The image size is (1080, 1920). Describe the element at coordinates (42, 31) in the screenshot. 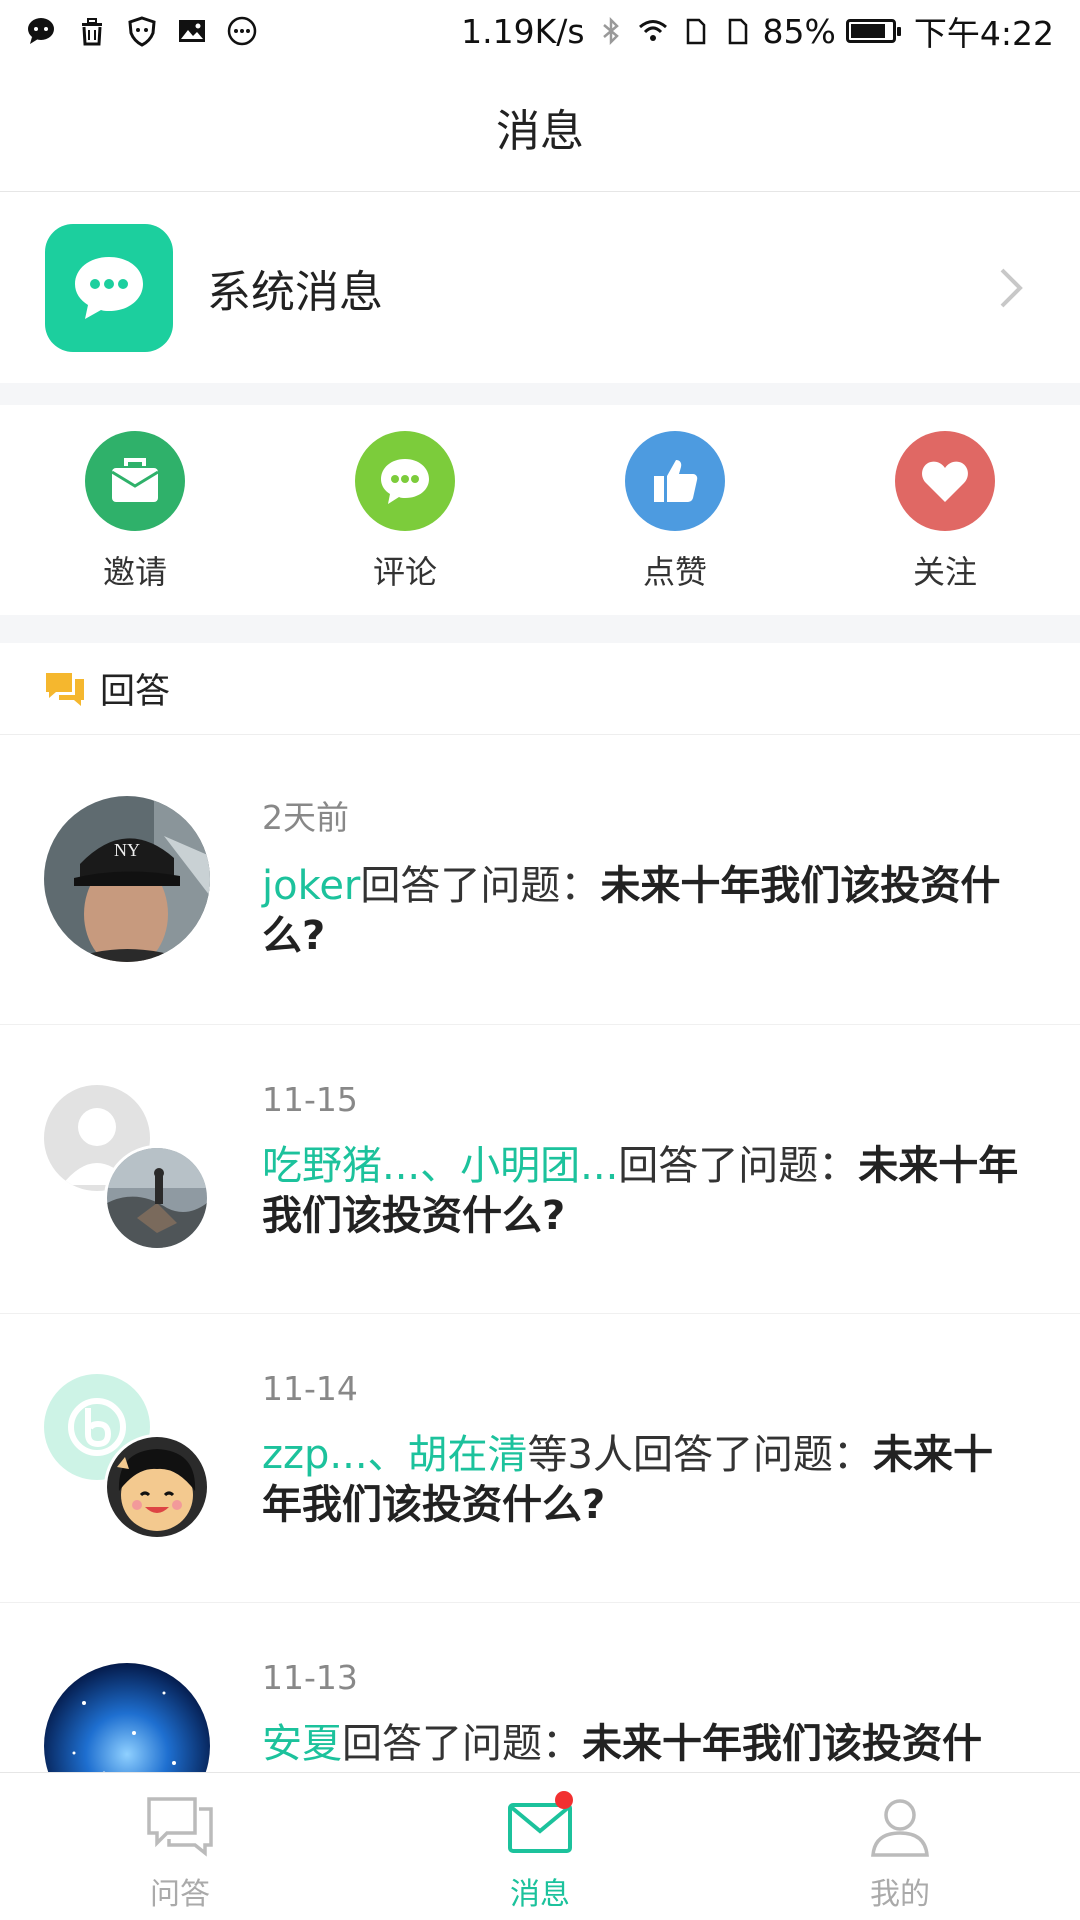

I see `wechat-icon` at that location.